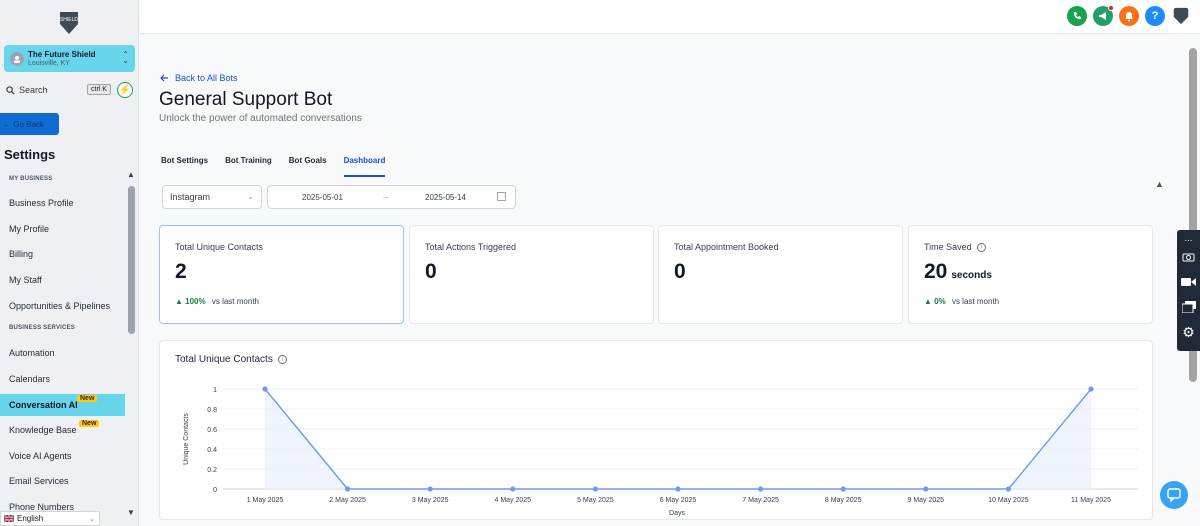  Describe the element at coordinates (186, 439) in the screenshot. I see `y-axis-label: Unique Contacts` at that location.